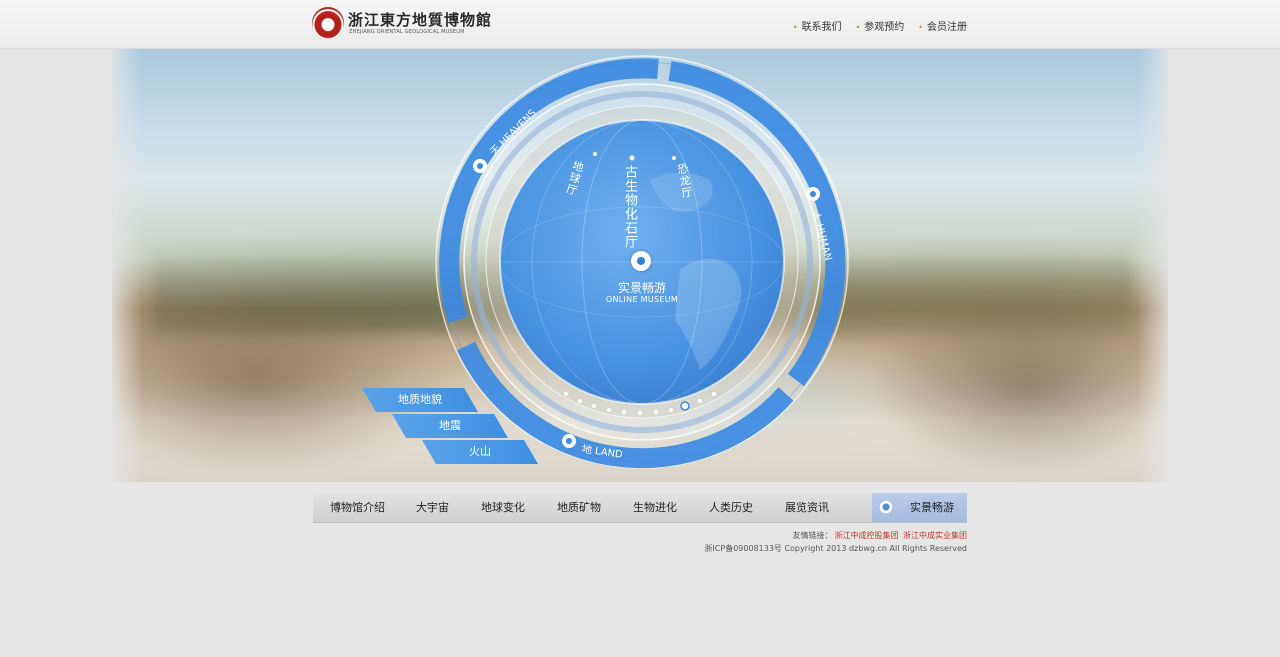  I want to click on online-museum-center-button, so click(641, 261).